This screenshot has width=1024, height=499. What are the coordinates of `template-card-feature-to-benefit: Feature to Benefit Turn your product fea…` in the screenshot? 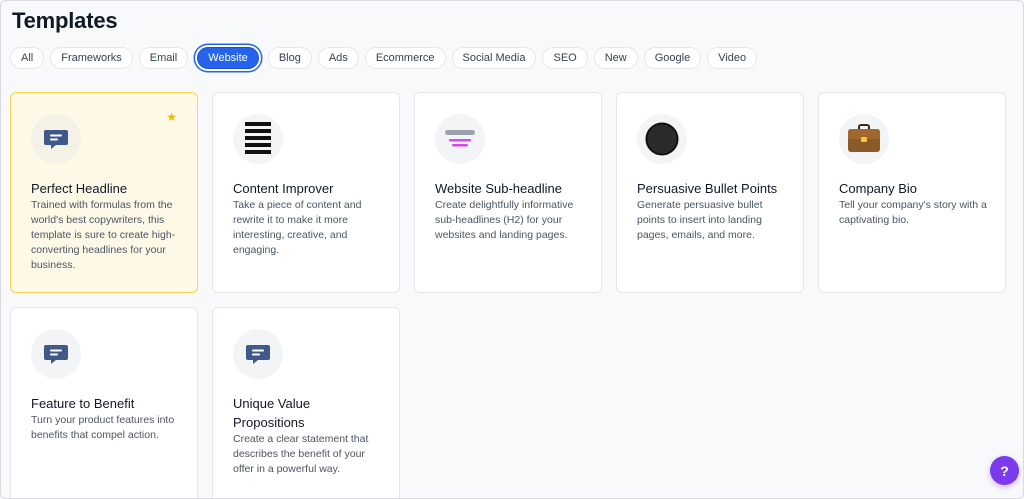 It's located at (104, 402).